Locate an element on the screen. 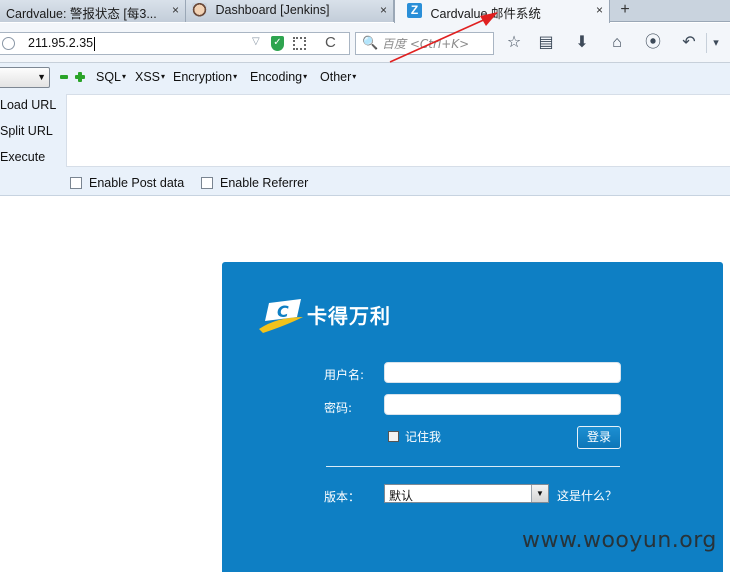 The height and width of the screenshot is (572, 730). jenkins-favicon-icon is located at coordinates (199, 10).